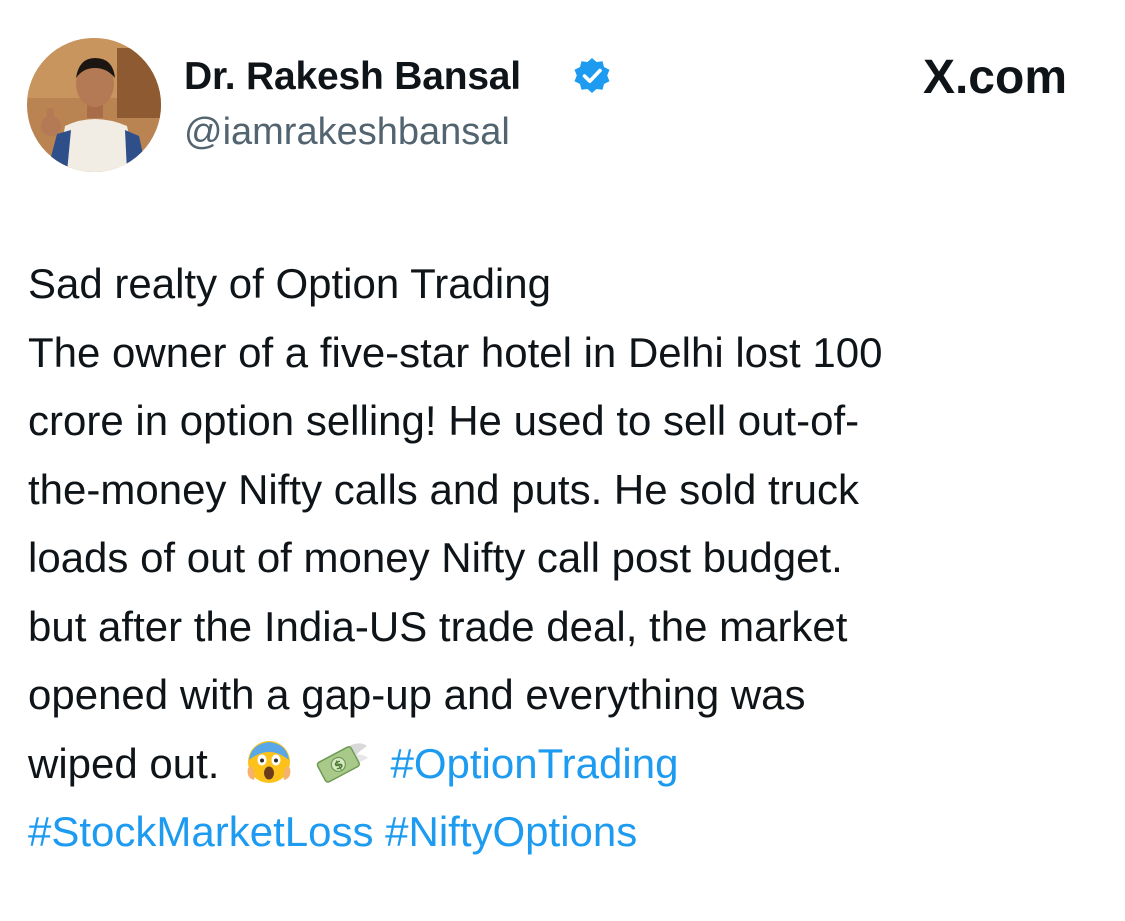 The height and width of the screenshot is (921, 1125). Describe the element at coordinates (511, 831) in the screenshot. I see `hashtag-link: #NiftyOptions` at that location.